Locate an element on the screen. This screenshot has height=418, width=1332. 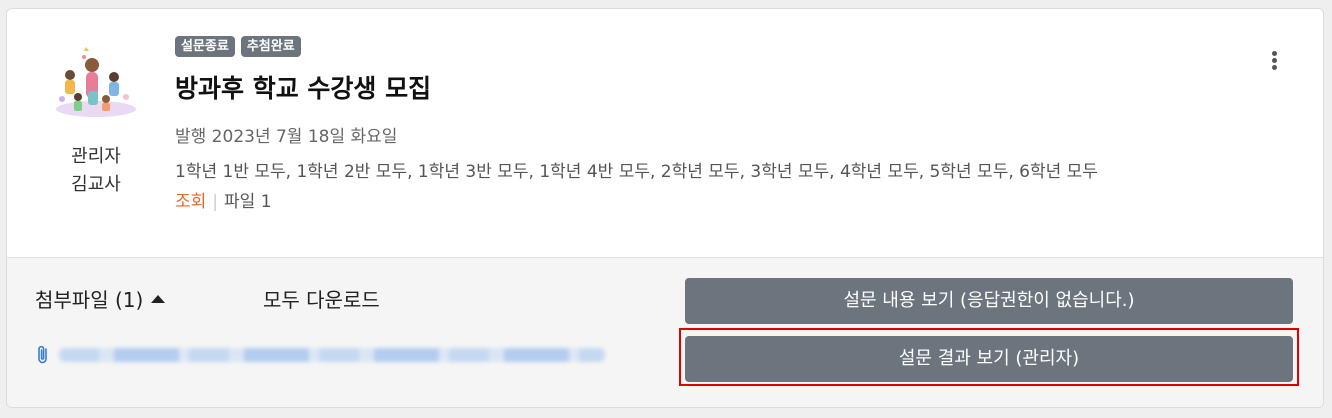
survey-meta: 조회 | 파일 1 is located at coordinates (223, 199).